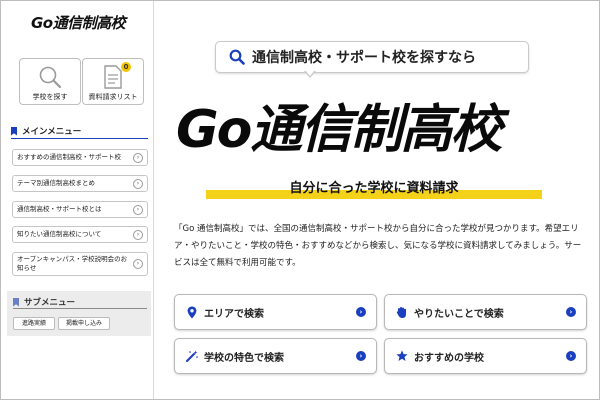 The height and width of the screenshot is (400, 600). I want to click on tagline: 自分に合った学校に資料請求, so click(374, 188).